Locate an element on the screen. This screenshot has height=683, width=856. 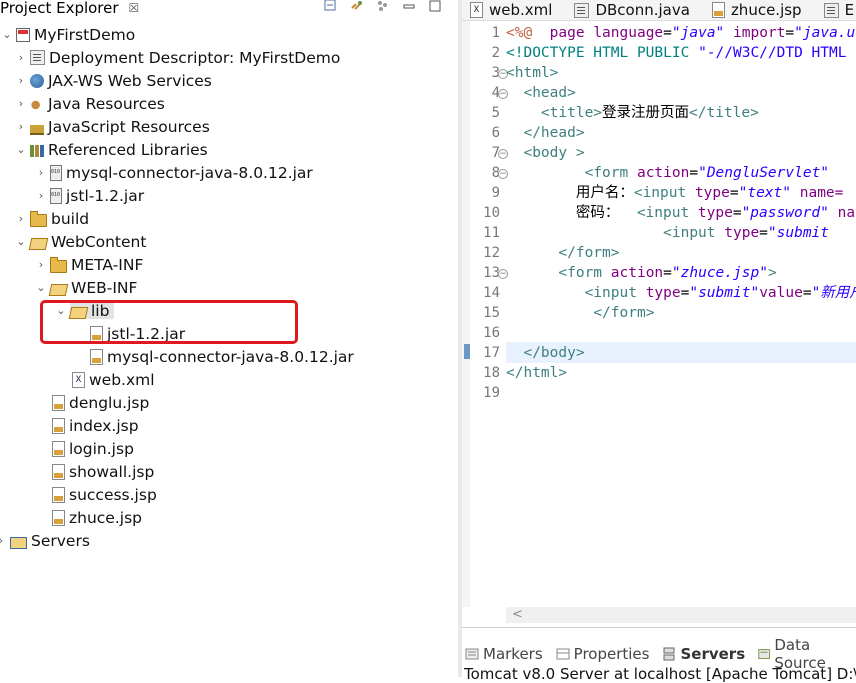
line-number: 18 is located at coordinates (491, 373).